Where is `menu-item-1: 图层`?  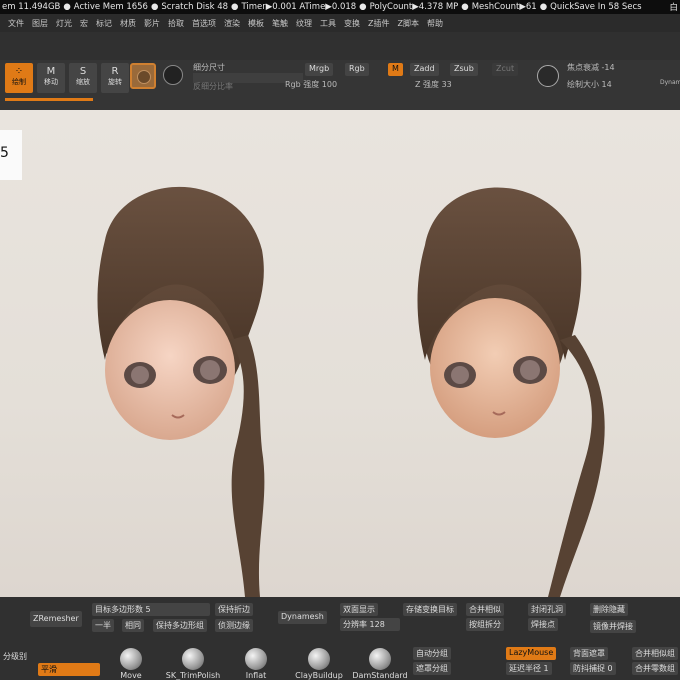 menu-item-1: 图层 is located at coordinates (40, 23).